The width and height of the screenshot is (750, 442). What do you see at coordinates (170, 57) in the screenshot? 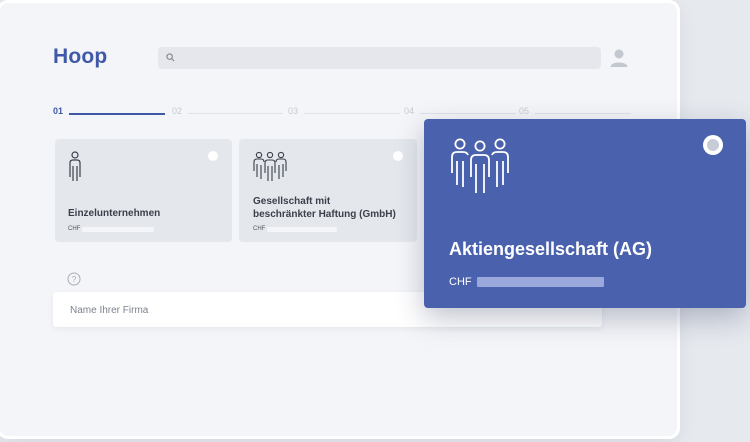
I see `search-icon` at bounding box center [170, 57].